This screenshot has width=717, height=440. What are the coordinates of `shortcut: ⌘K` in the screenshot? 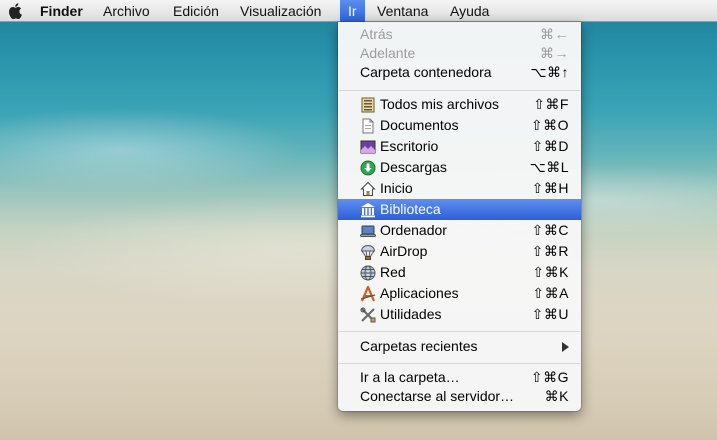 It's located at (556, 396).